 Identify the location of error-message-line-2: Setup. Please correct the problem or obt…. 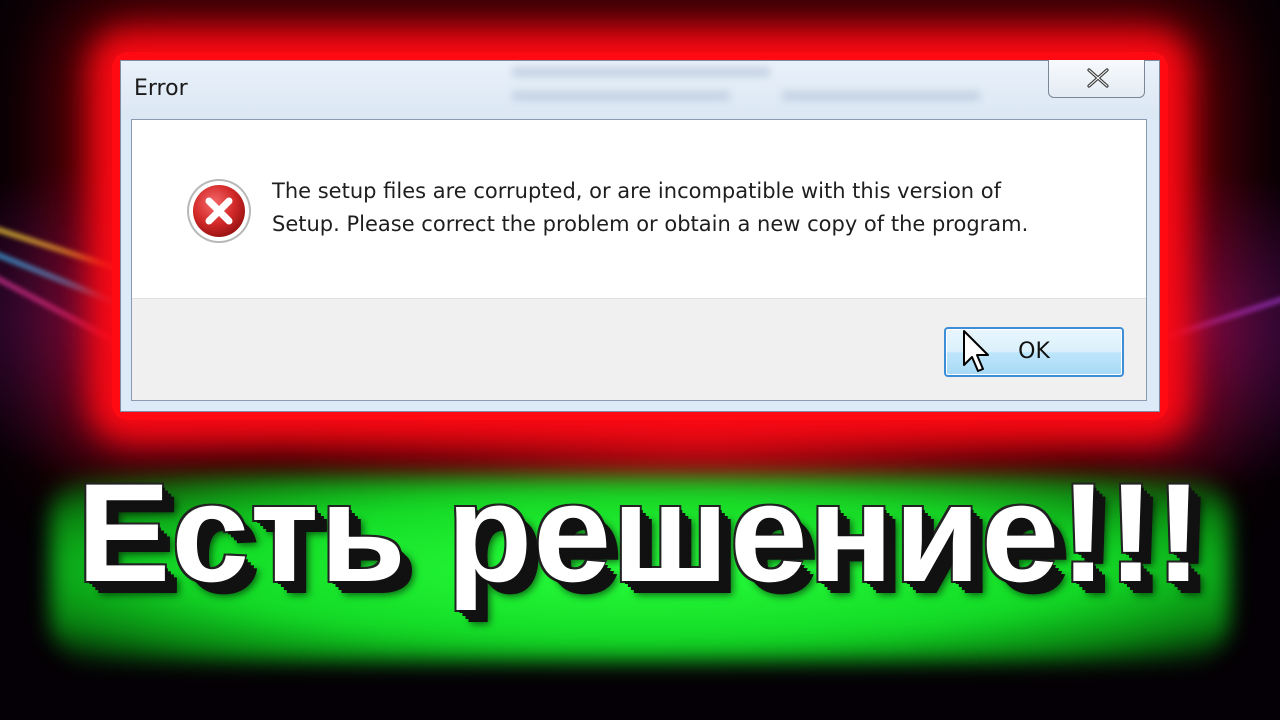
(650, 224).